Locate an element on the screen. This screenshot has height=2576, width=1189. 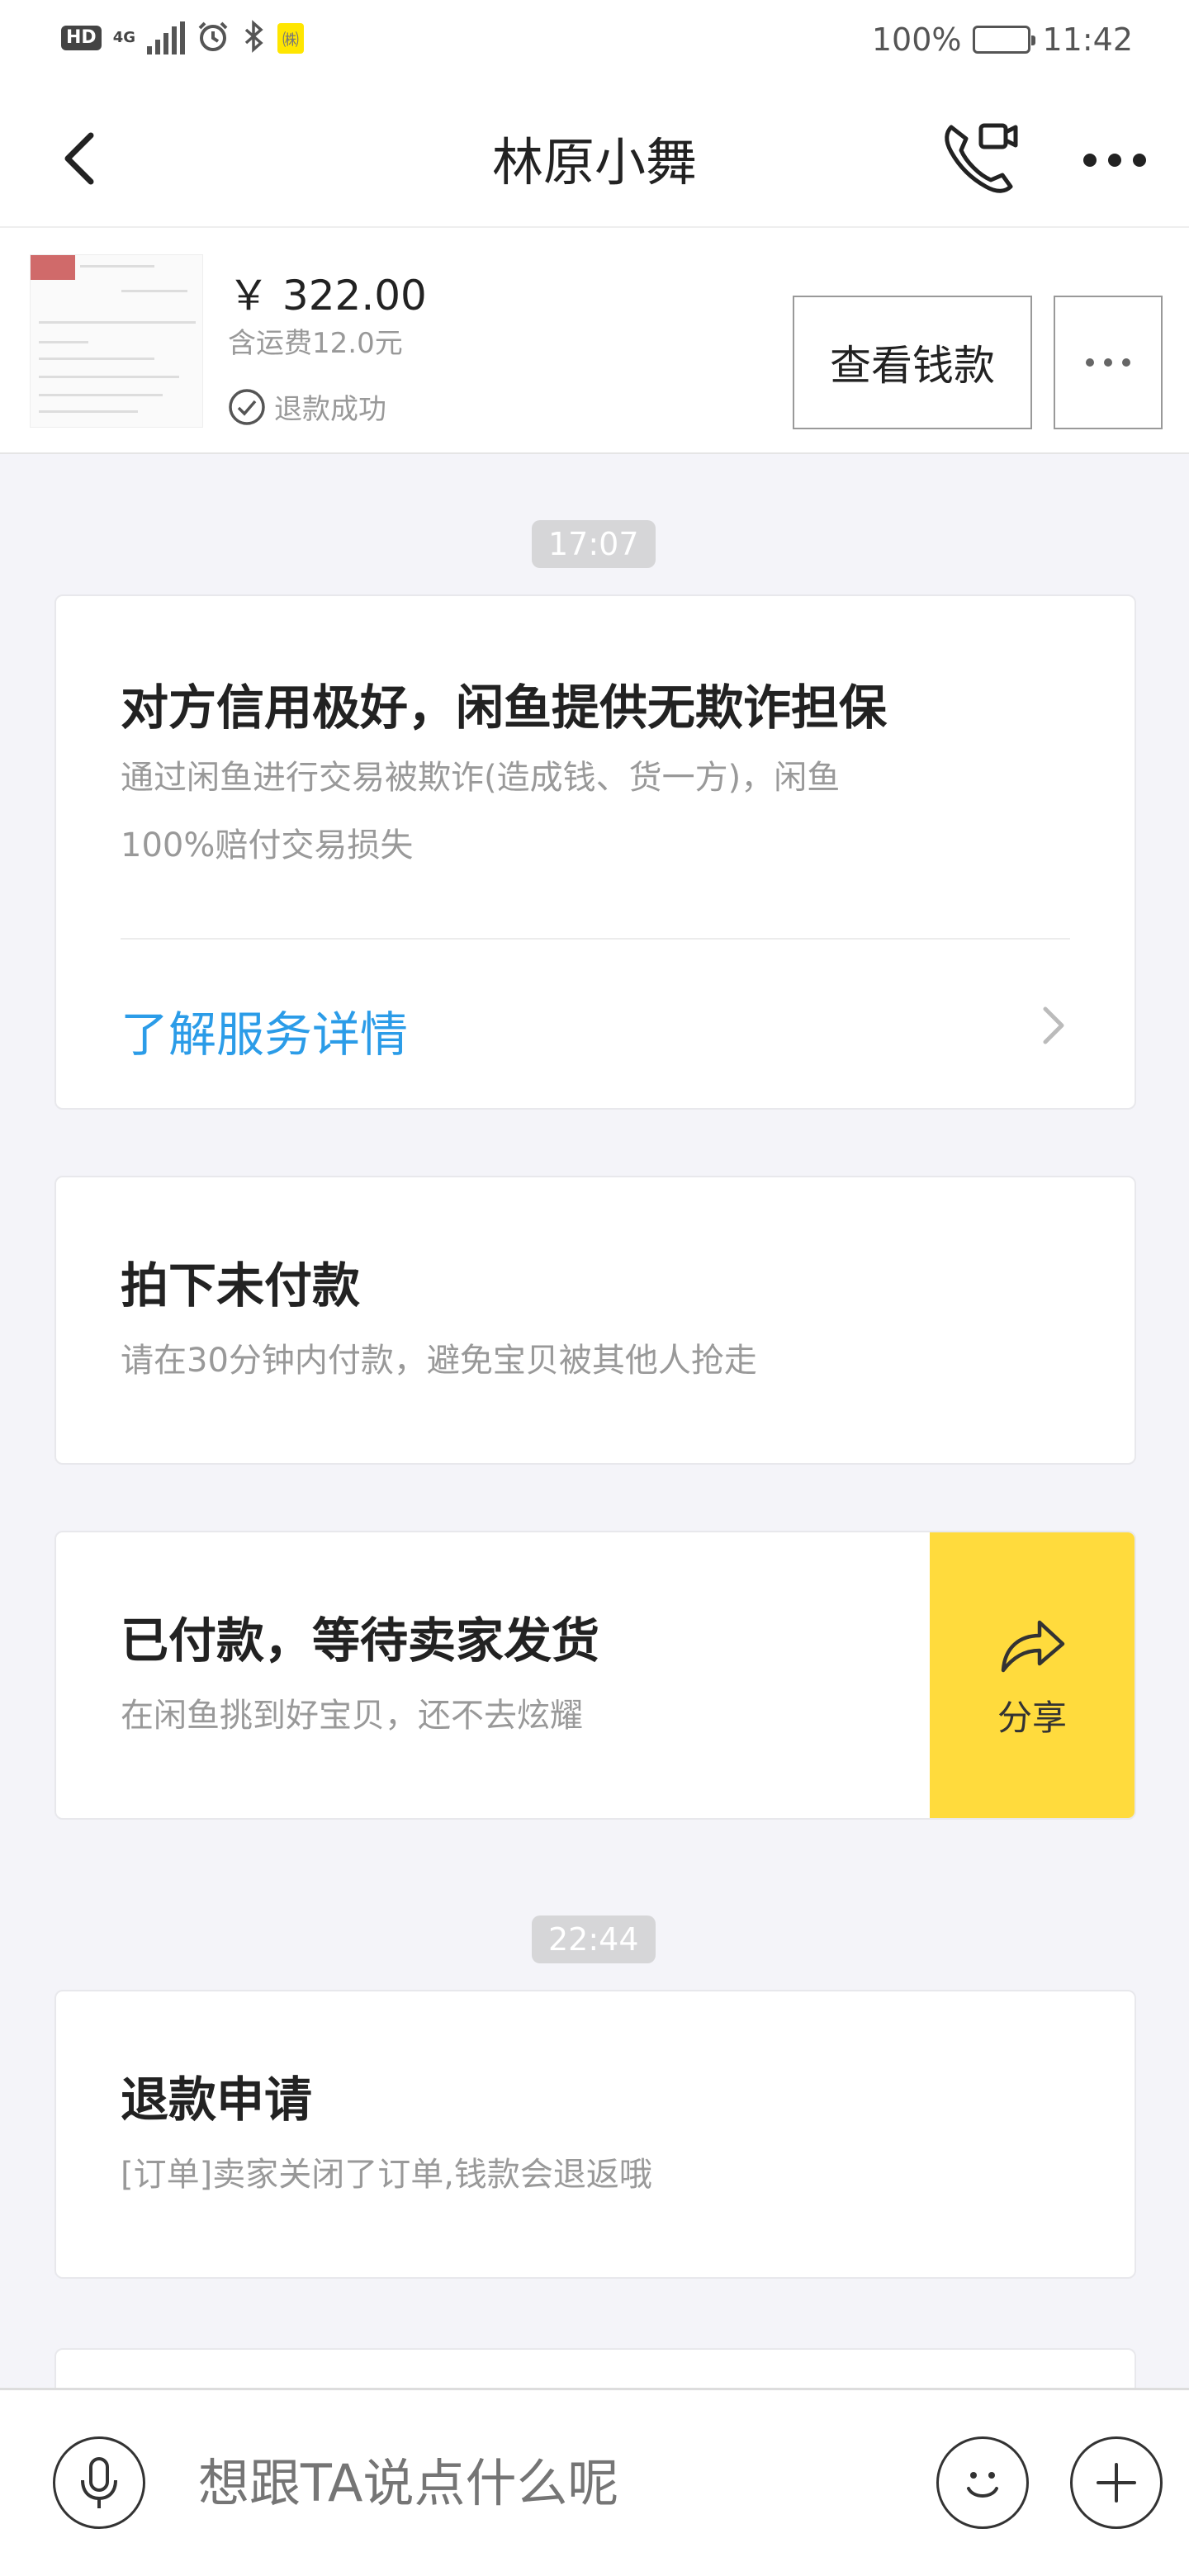
status-left: HD 4G ㈱ is located at coordinates (182, 38).